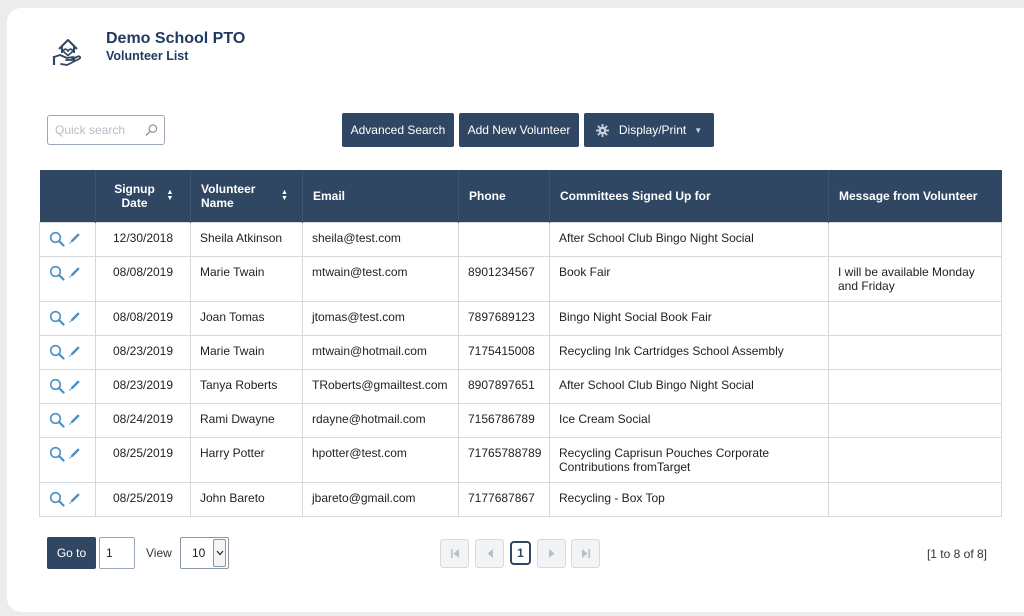 This screenshot has height=616, width=1024. I want to click on advanced-search-button: Advanced Search, so click(398, 130).